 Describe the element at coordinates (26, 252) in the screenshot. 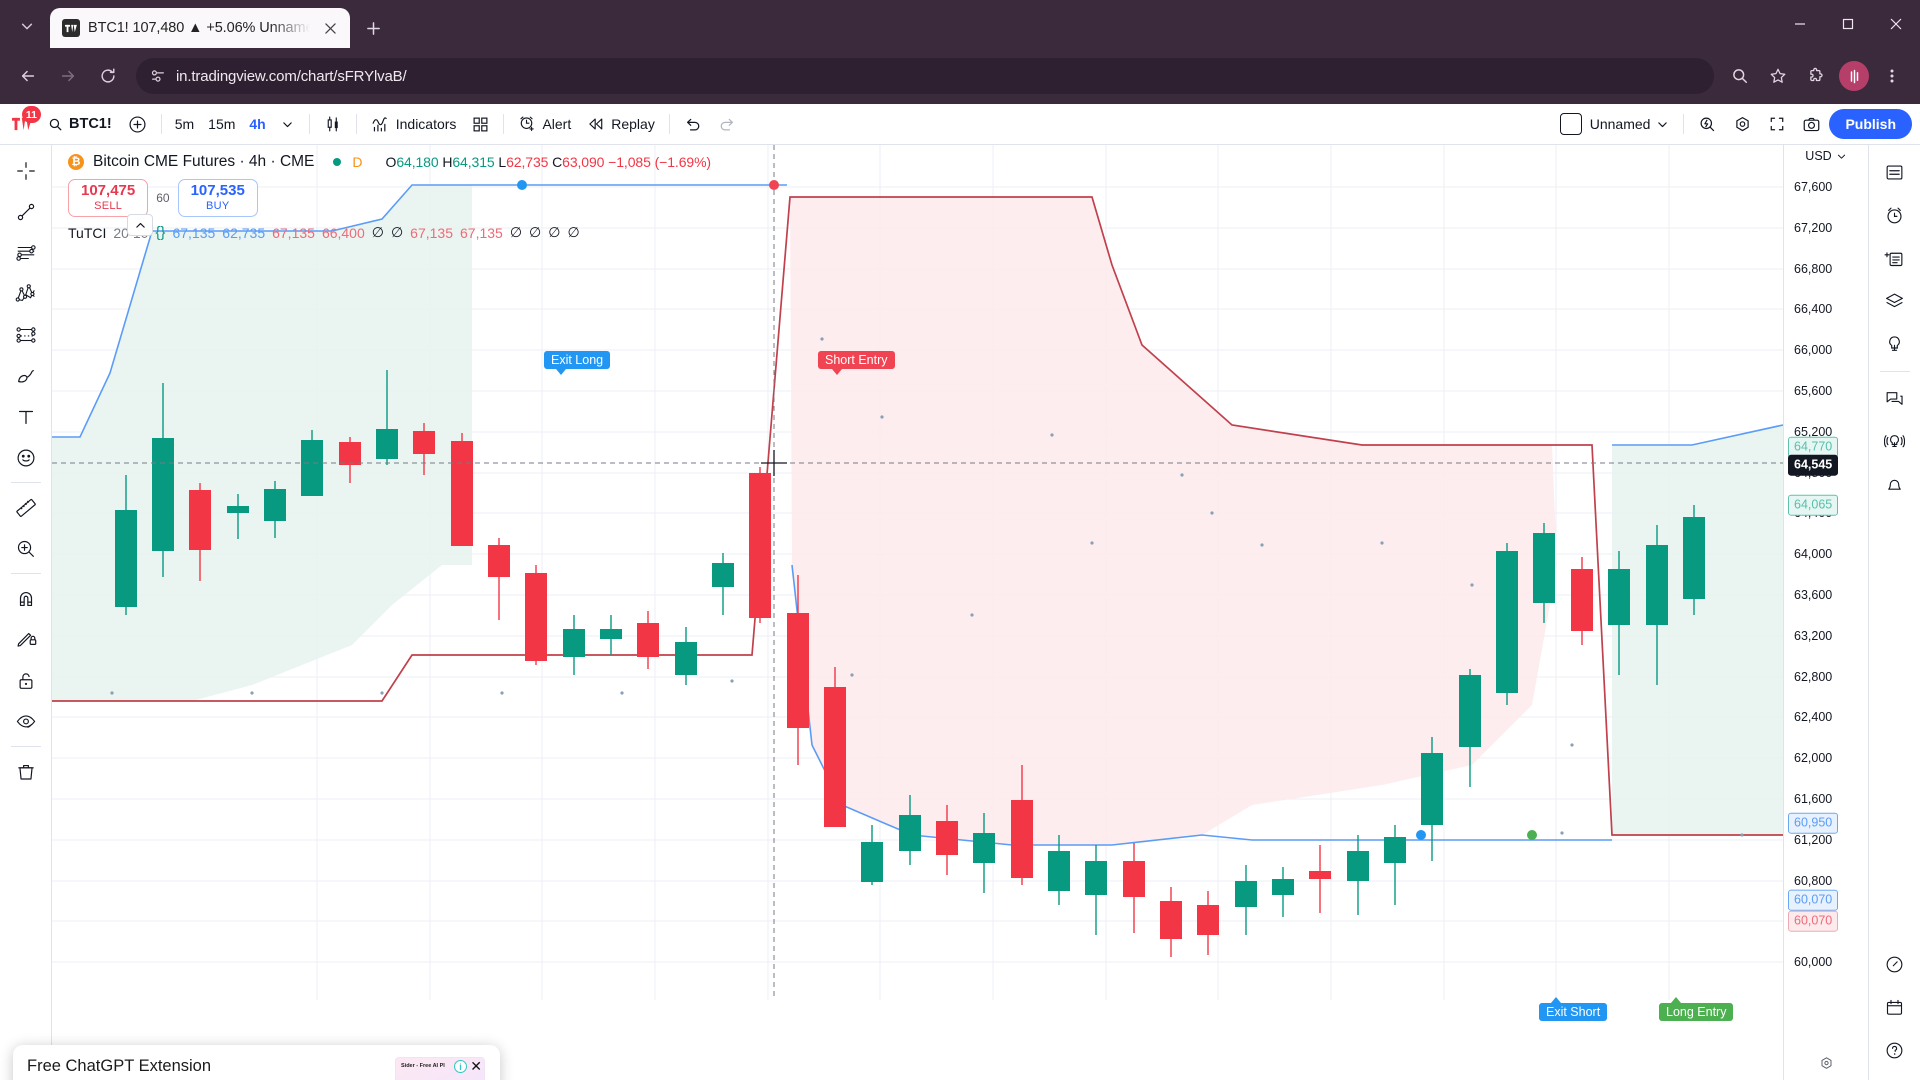

I see `horizontal-lines-icon` at that location.